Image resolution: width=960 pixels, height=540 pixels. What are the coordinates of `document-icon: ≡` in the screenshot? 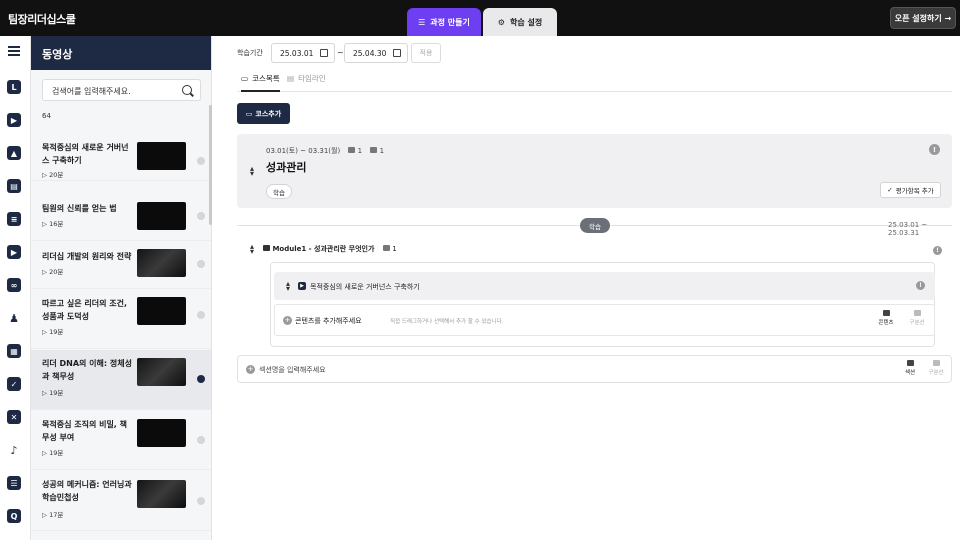 It's located at (14, 219).